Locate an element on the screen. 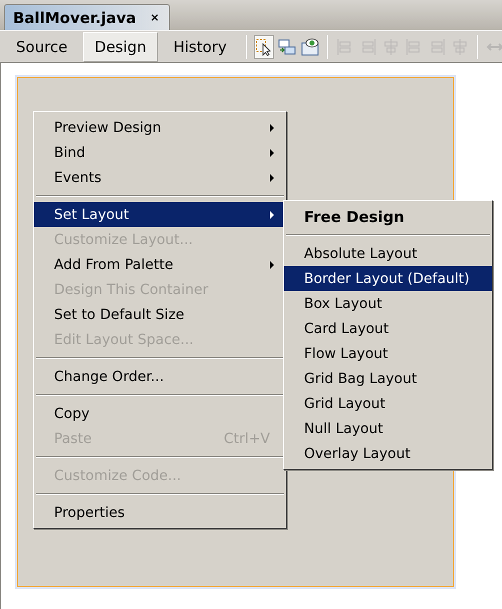 The width and height of the screenshot is (502, 609). menu-item: Overlay Layout is located at coordinates (388, 453).